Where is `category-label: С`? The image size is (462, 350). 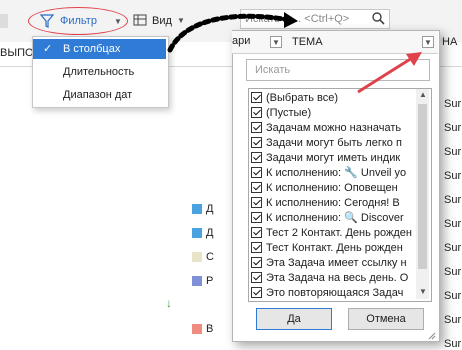
category-label: С is located at coordinates (210, 257).